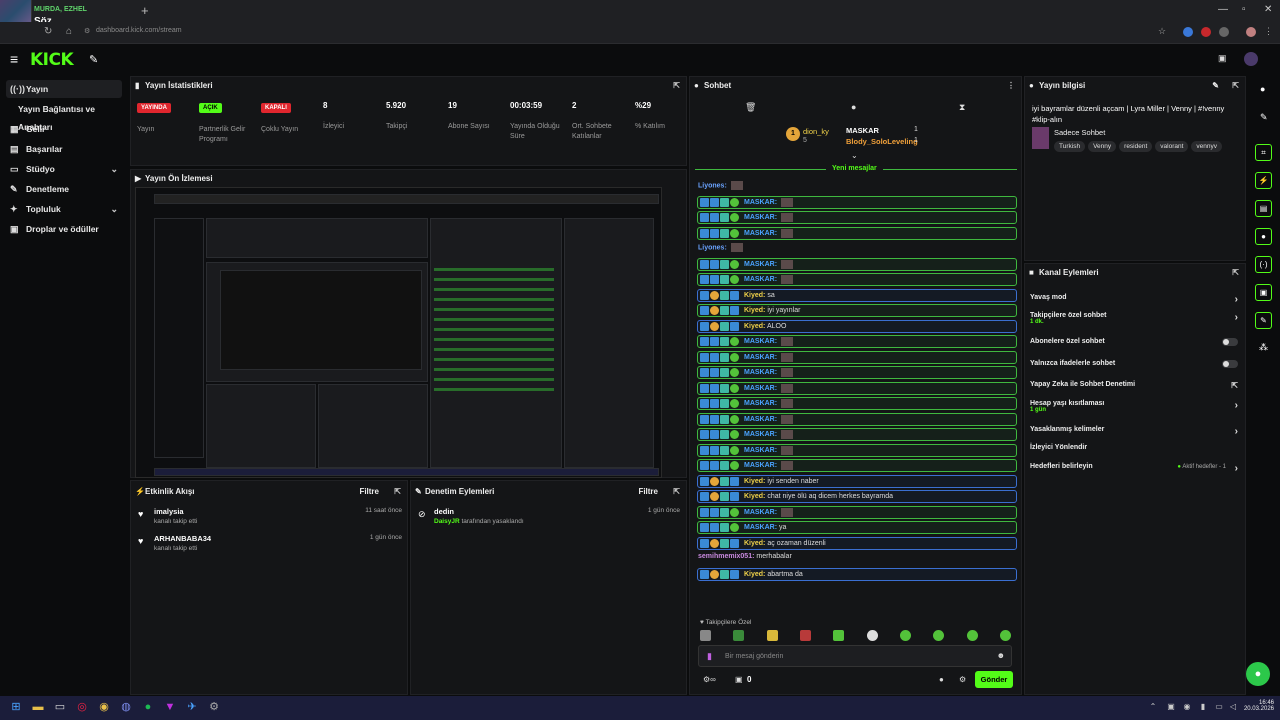 The width and height of the screenshot is (1280, 720). Describe the element at coordinates (862, 130) in the screenshot. I see `top-chatter-name: MASKAR` at that location.